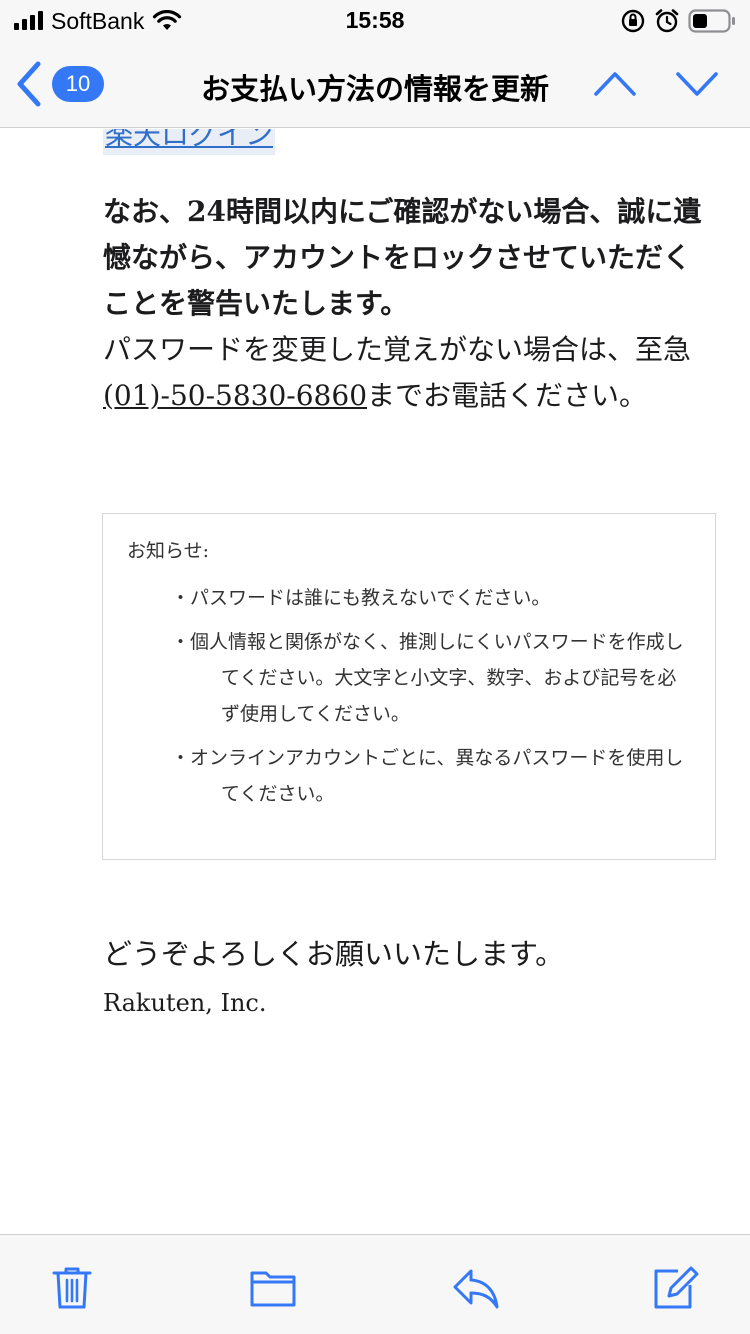  What do you see at coordinates (397, 349) in the screenshot?
I see `contact-prefix: パスワードを変更した覚えがない場合は、至急` at bounding box center [397, 349].